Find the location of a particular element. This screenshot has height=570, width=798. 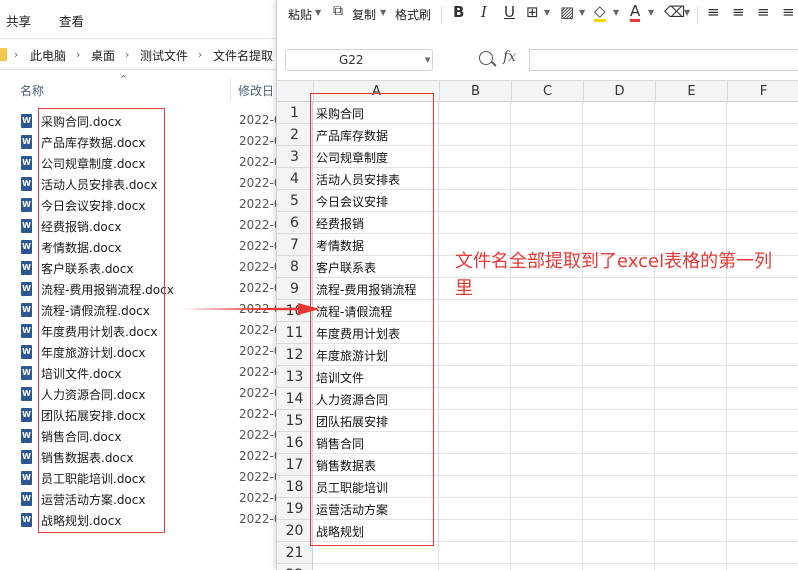

breadcrumb-this-pc: 此电脑 is located at coordinates (48, 55).